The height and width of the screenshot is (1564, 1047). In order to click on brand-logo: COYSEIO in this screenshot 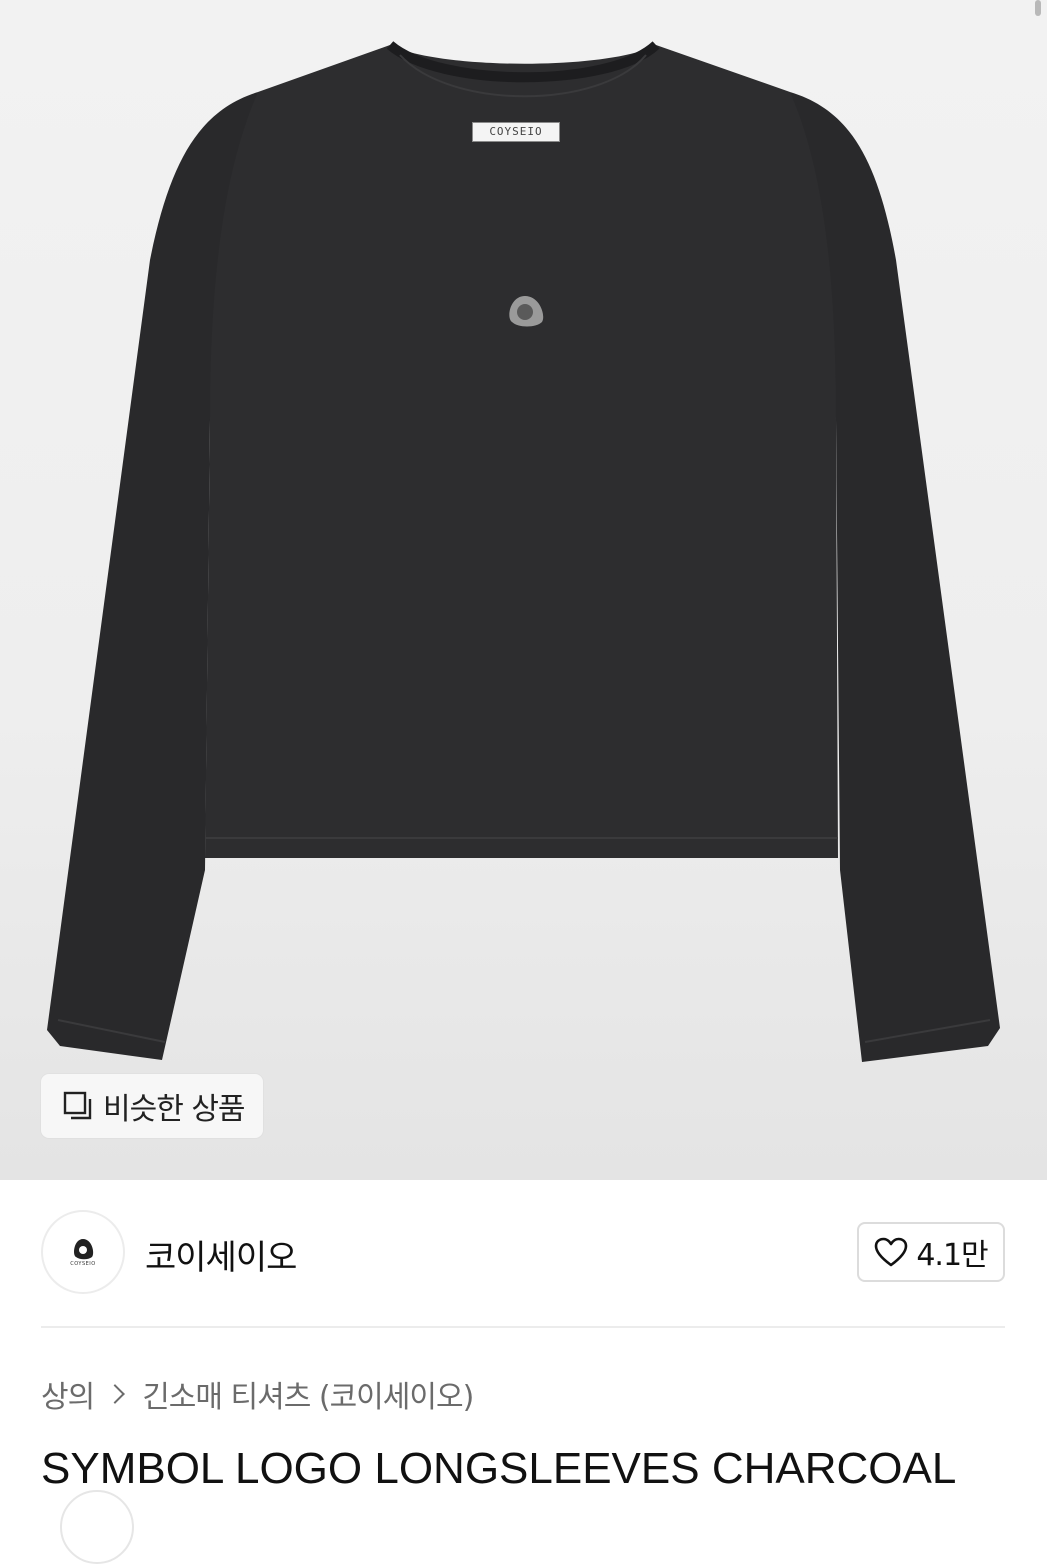, I will do `click(83, 1252)`.